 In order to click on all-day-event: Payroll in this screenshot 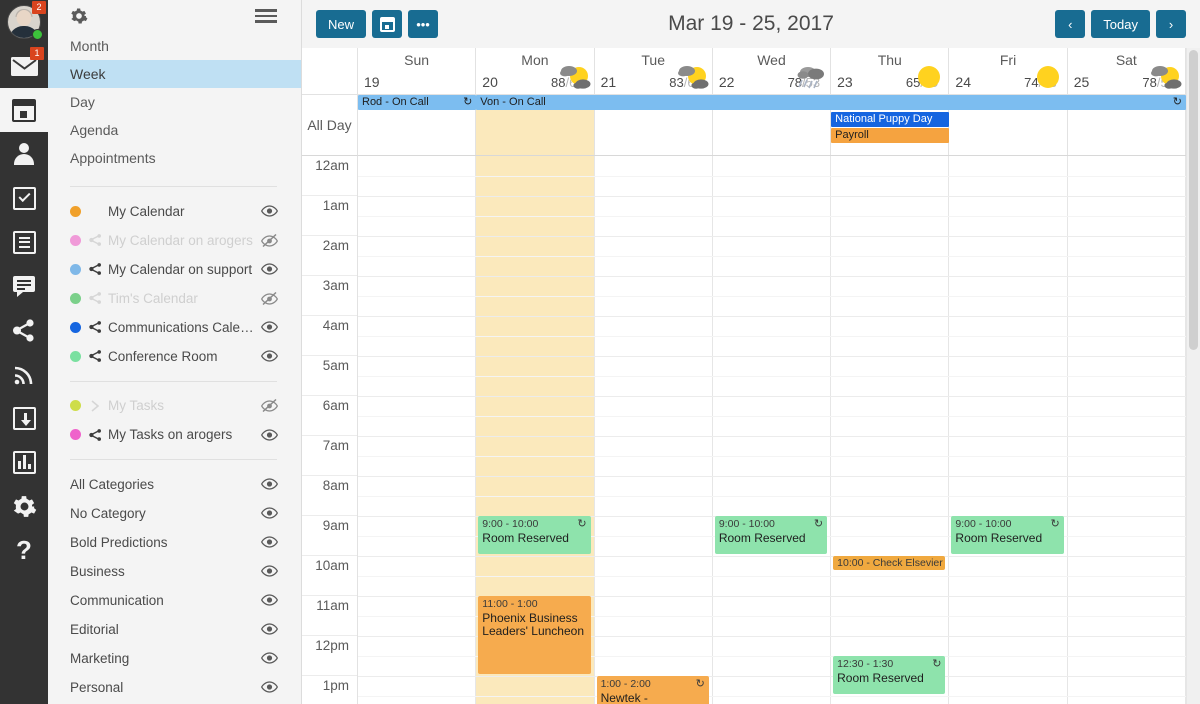, I will do `click(890, 135)`.